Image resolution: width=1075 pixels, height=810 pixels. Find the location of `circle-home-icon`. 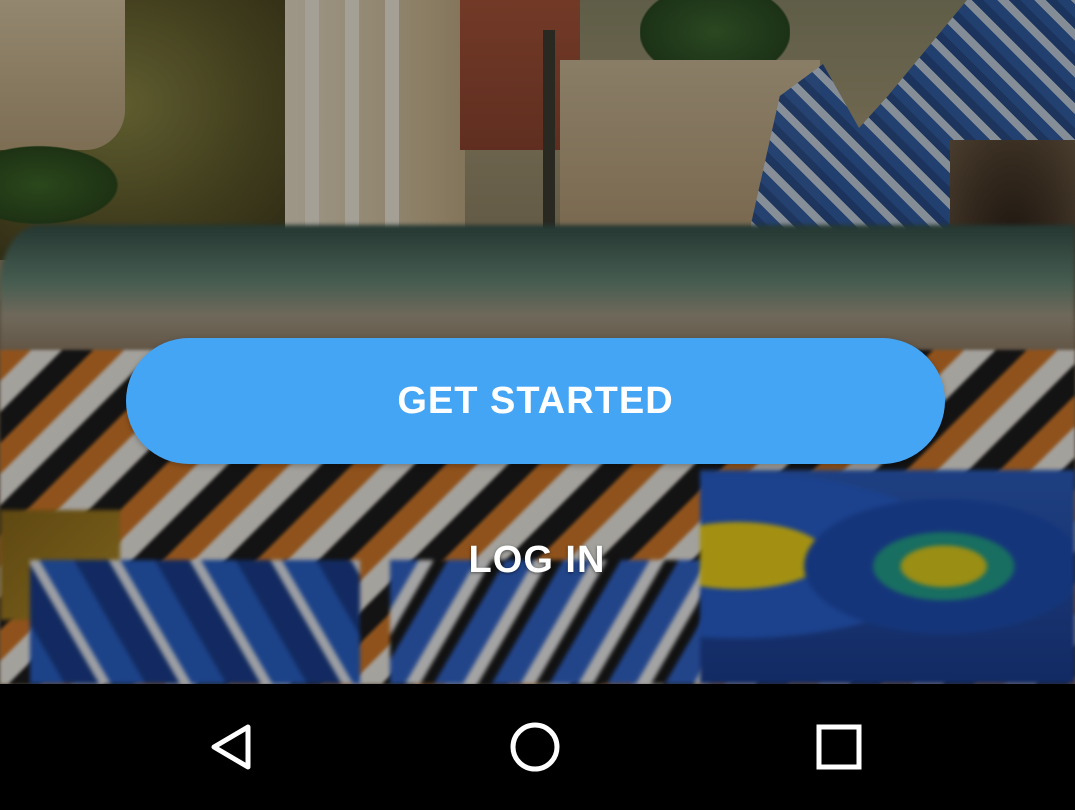

circle-home-icon is located at coordinates (535, 747).